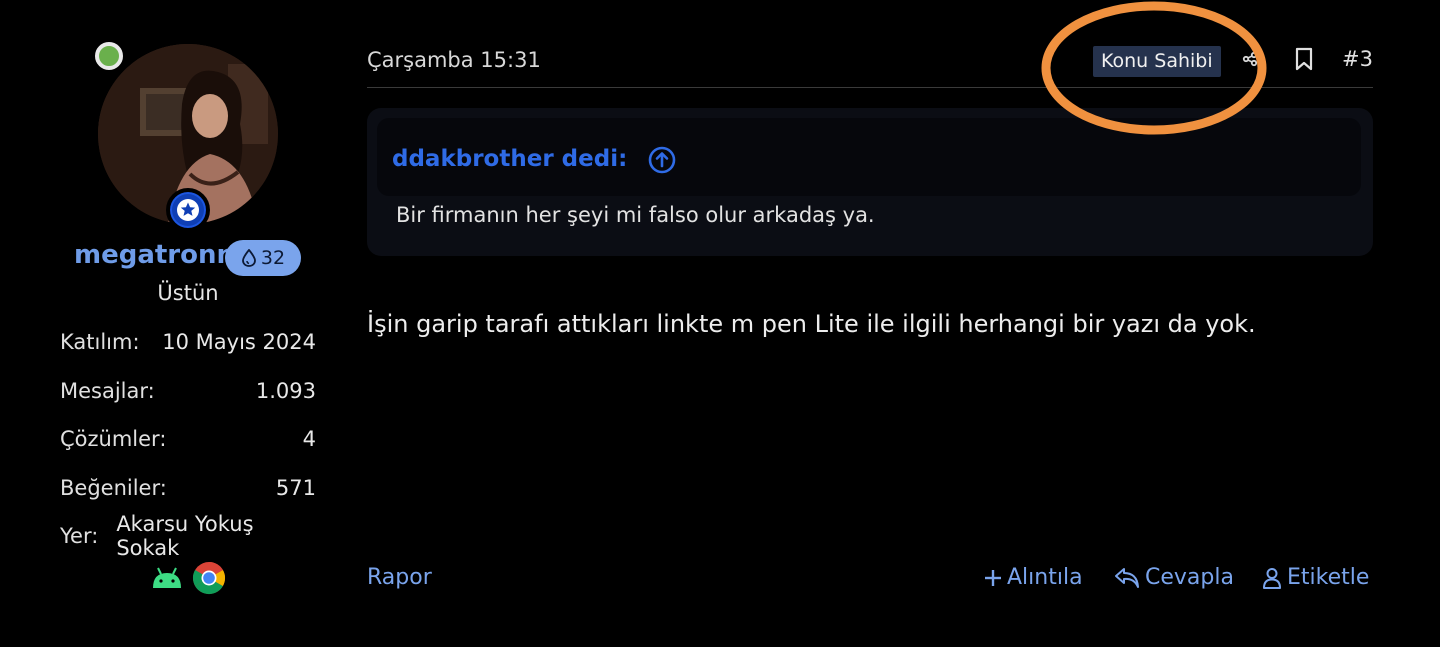 The image size is (1440, 647). What do you see at coordinates (870, 64) in the screenshot?
I see `post-header: Çarşamba 15:31 Konu Sahibi #3` at bounding box center [870, 64].